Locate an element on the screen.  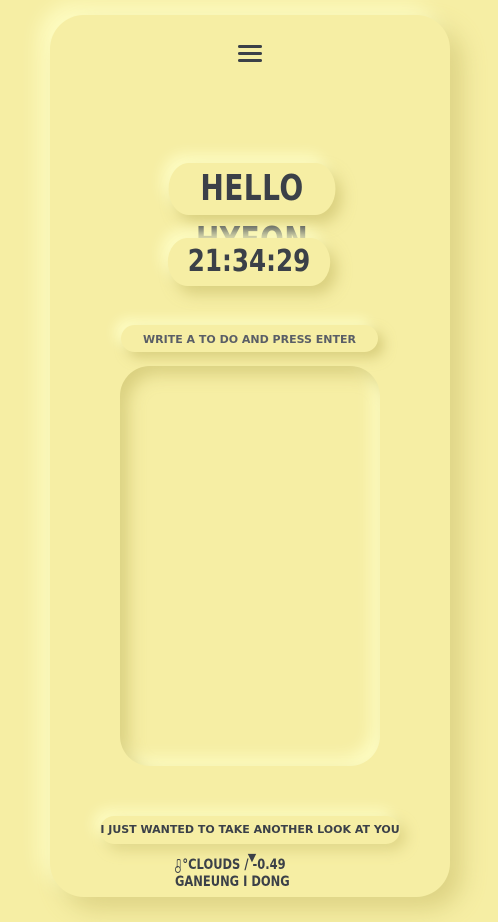
weather-widget: °CLOUDS / -0.49 GANEUNG I DONG is located at coordinates (236, 874).